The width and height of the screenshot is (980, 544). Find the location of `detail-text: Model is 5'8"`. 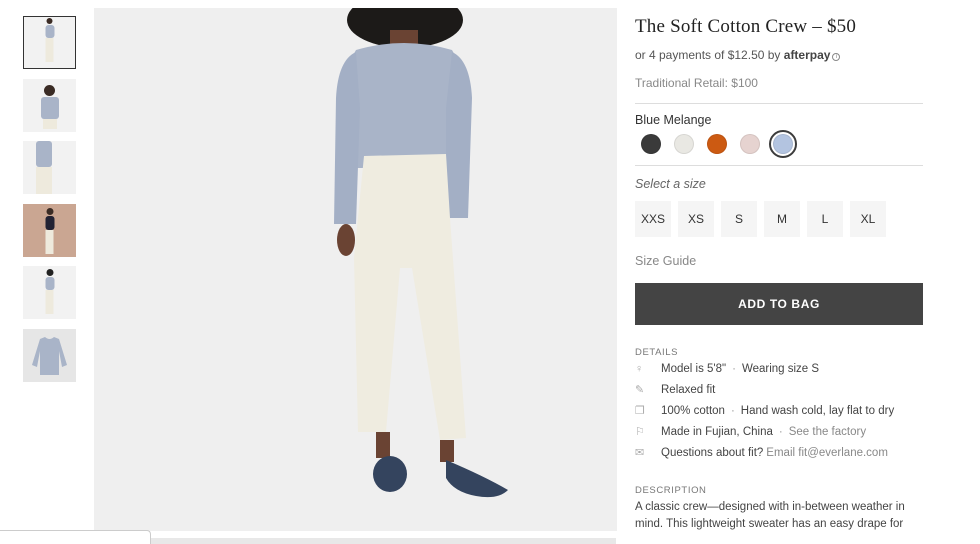

detail-text: Model is 5'8" is located at coordinates (694, 368).